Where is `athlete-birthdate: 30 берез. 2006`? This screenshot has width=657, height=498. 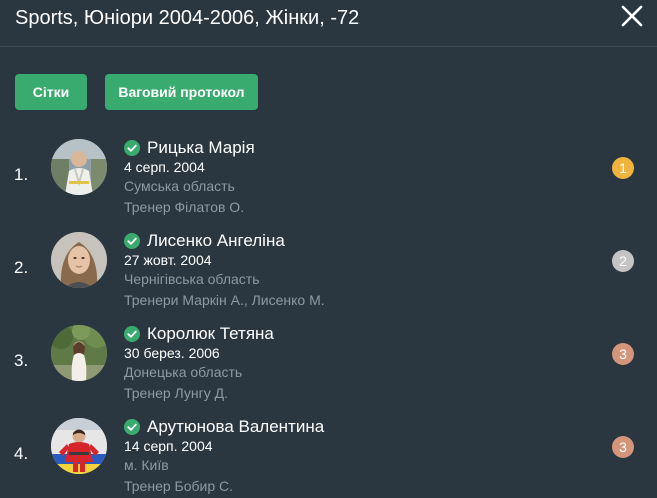
athlete-birthdate: 30 берез. 2006 is located at coordinates (172, 353).